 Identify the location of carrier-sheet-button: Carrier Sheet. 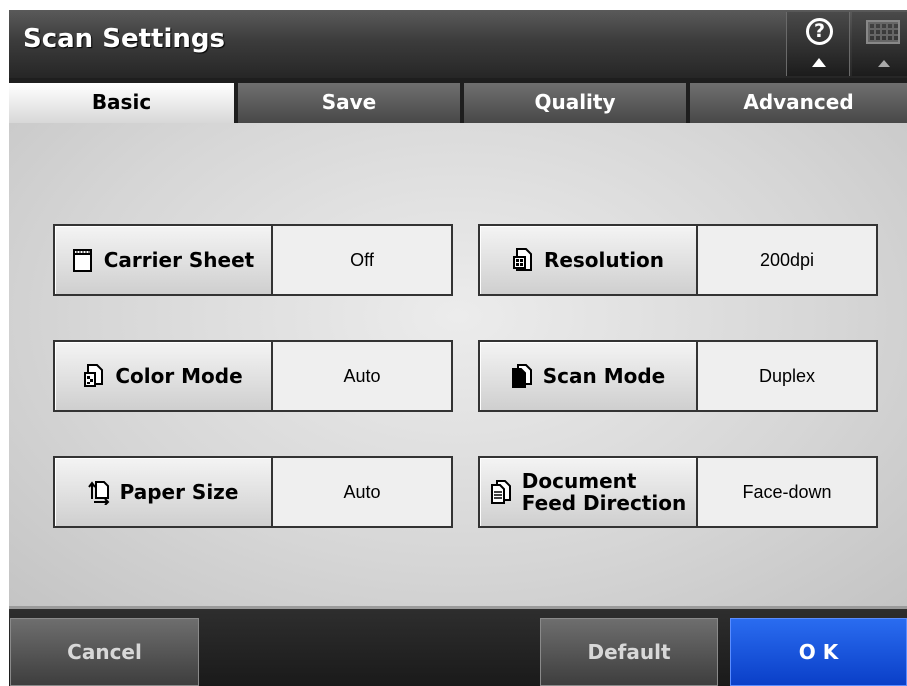
(163, 260).